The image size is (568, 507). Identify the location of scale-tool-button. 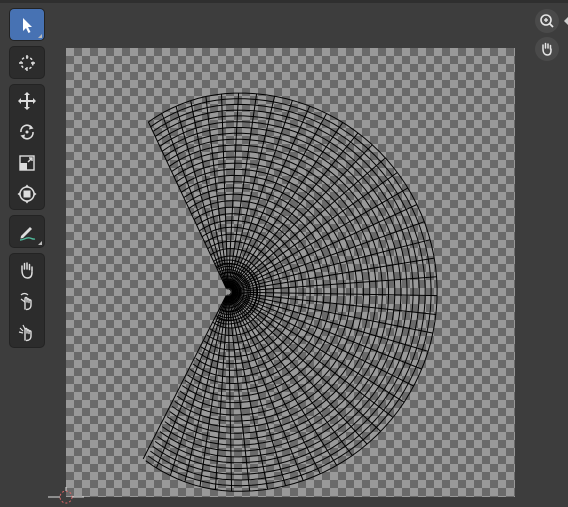
(27, 162).